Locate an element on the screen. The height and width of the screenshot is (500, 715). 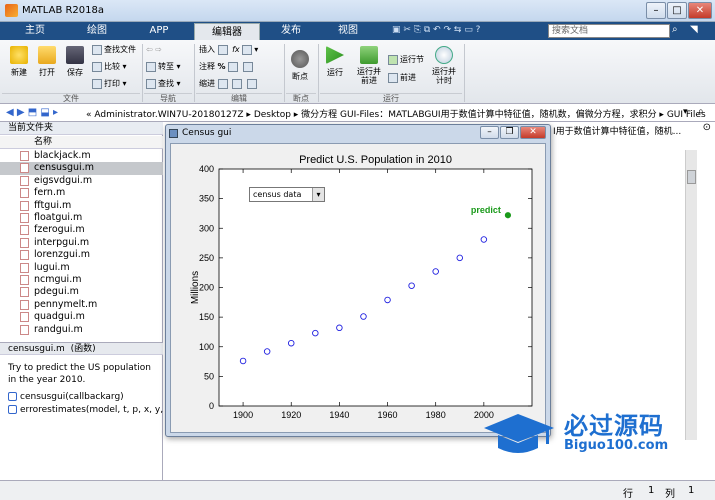
vertical-scrollbar is located at coordinates (691, 295).